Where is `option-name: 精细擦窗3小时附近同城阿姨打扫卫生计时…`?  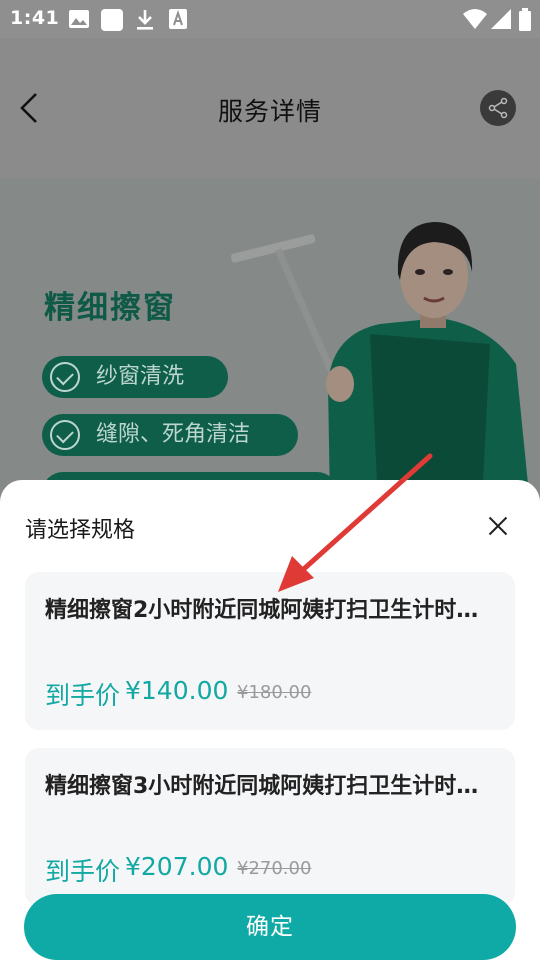
option-name: 精细擦窗3小时附近同城阿姨打扫卫生计时… is located at coordinates (262, 786).